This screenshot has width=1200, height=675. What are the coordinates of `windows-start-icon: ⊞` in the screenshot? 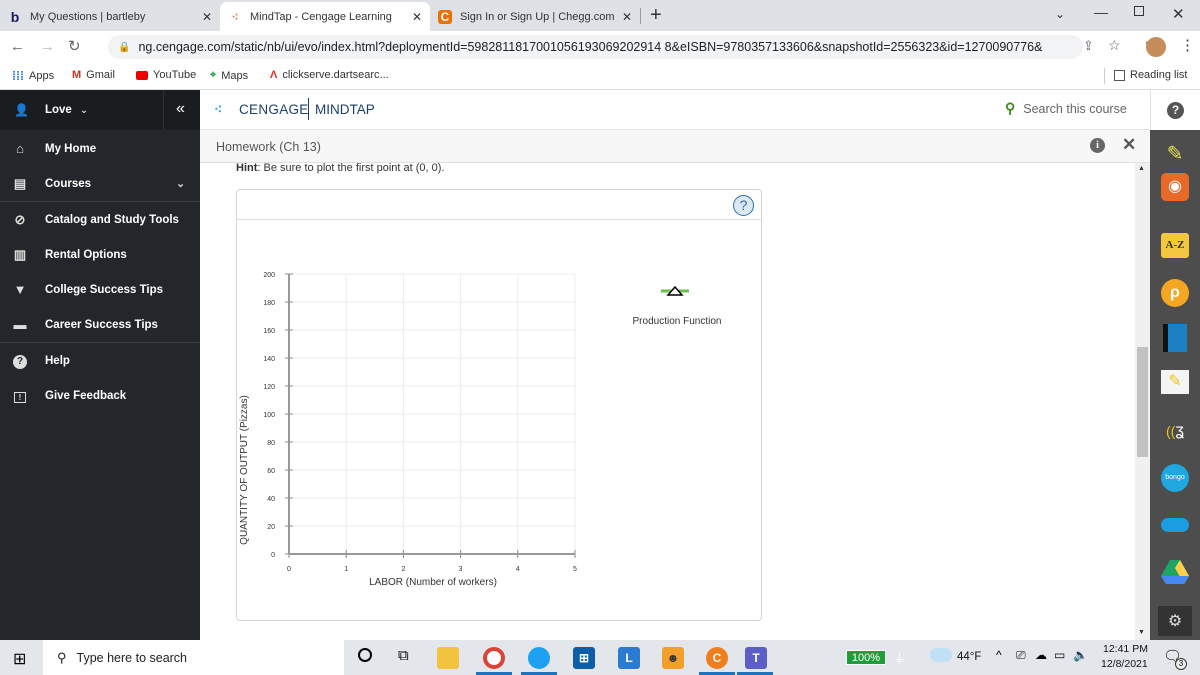 It's located at (19, 659).